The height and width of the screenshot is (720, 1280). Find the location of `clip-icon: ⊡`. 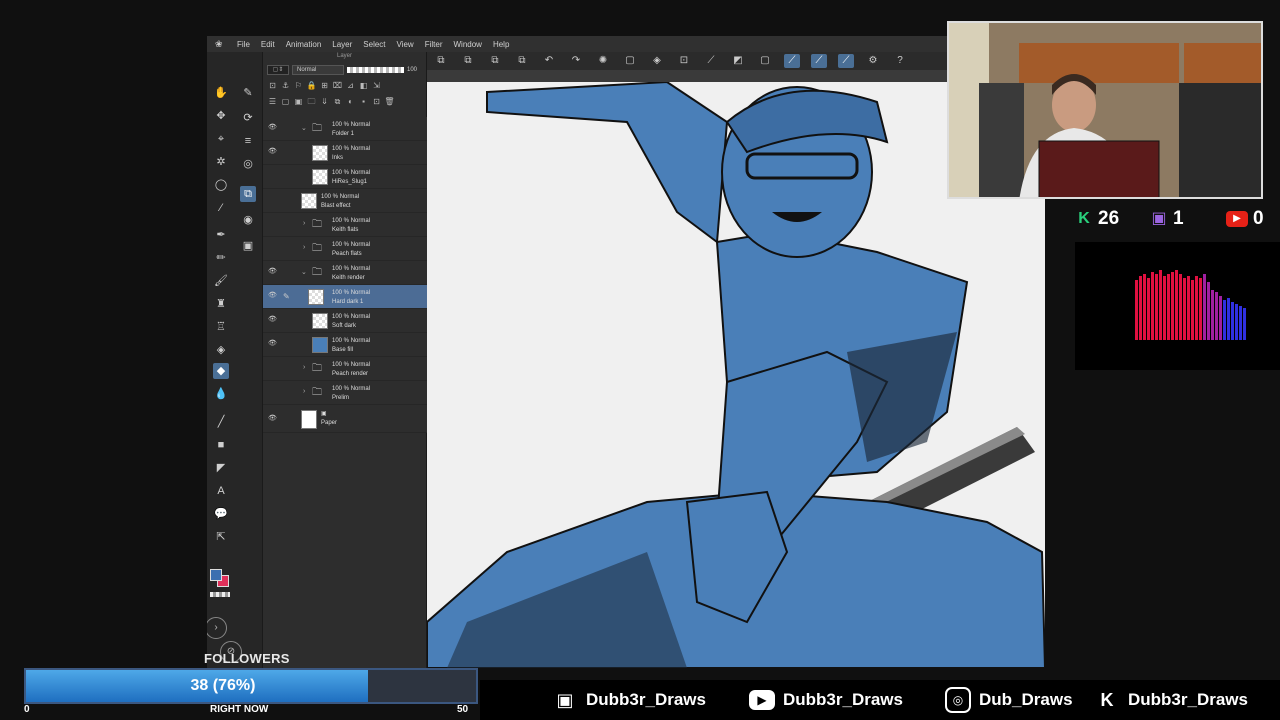

clip-icon: ⊡ is located at coordinates (272, 85).